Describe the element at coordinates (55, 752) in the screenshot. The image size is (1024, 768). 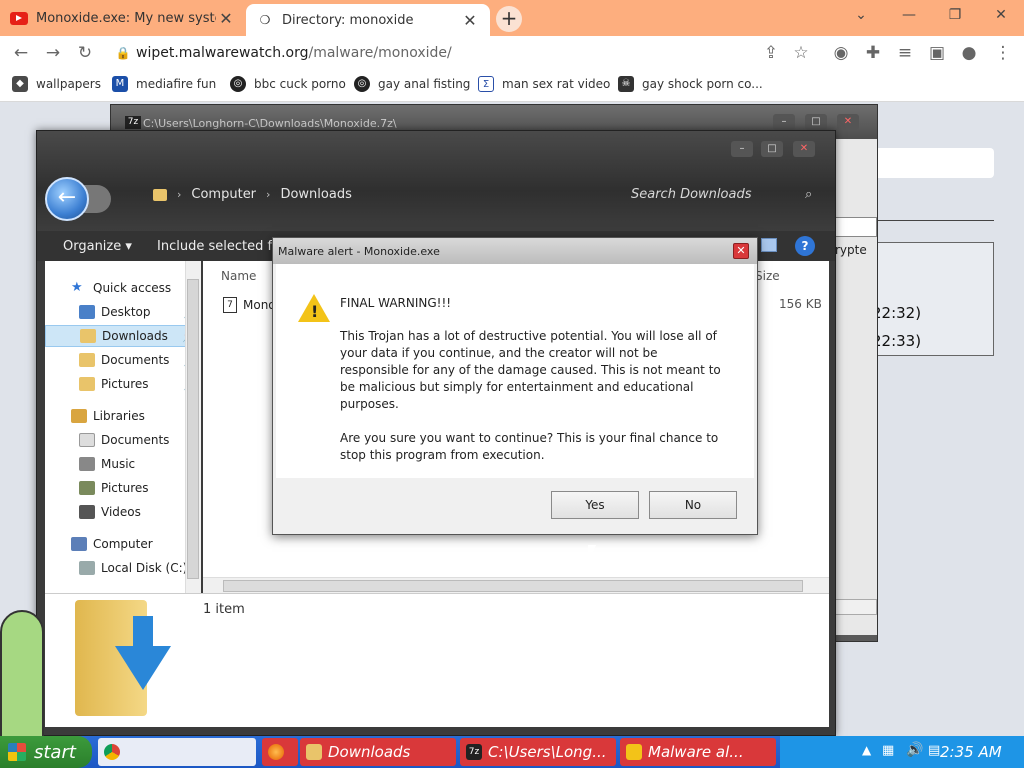
I see `start-label: start` at that location.